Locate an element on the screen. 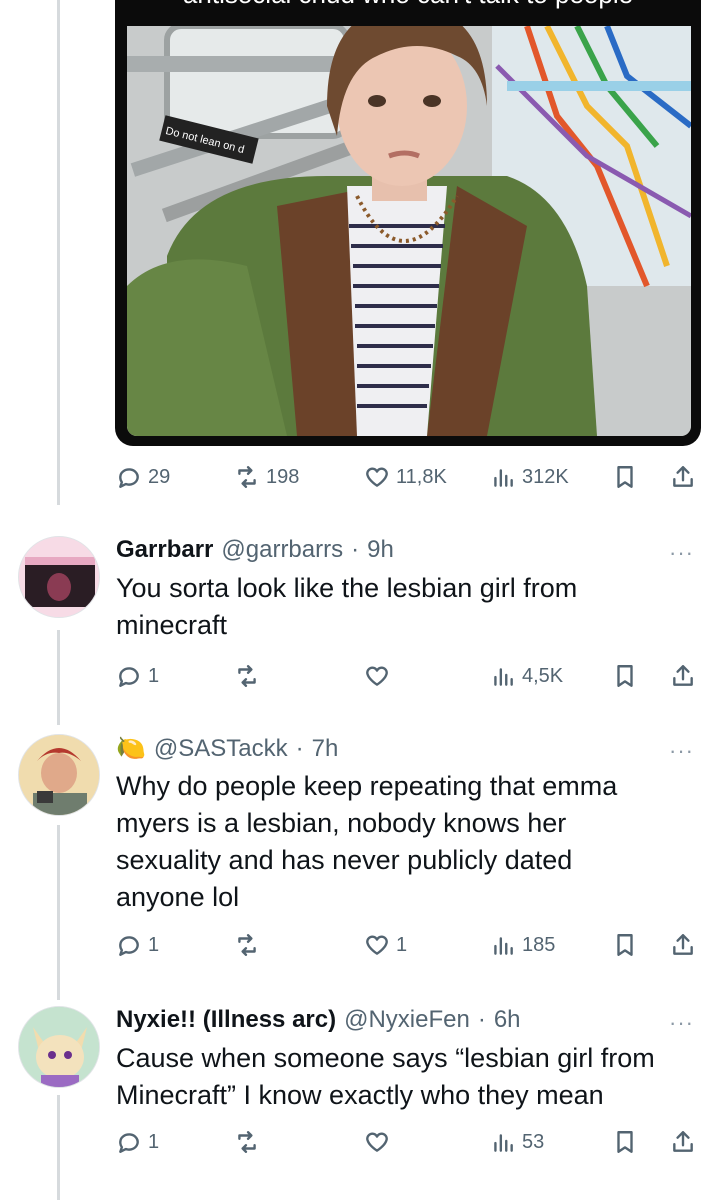 Image resolution: width=718 pixels, height=1200 pixels. reply-1-actions: 1 4,5K is located at coordinates (408, 676).